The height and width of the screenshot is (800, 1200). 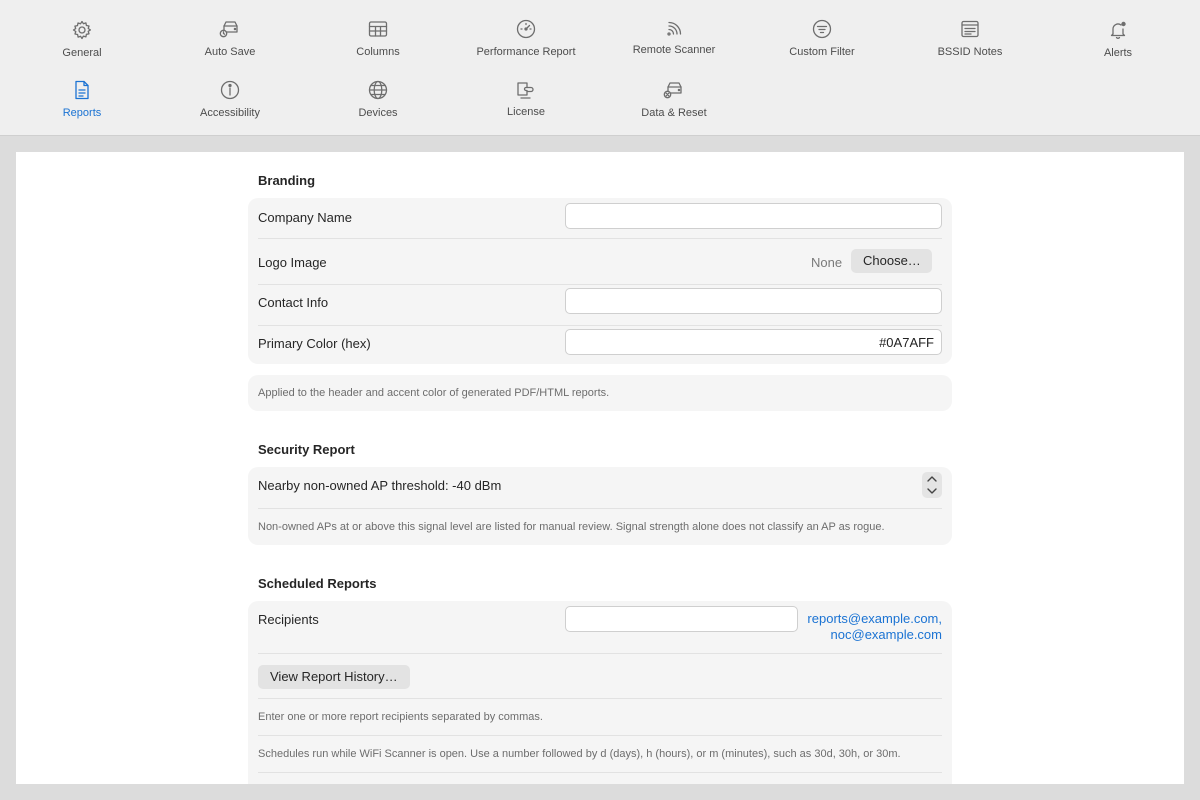 I want to click on tab-reports: Reports, so click(x=82, y=105).